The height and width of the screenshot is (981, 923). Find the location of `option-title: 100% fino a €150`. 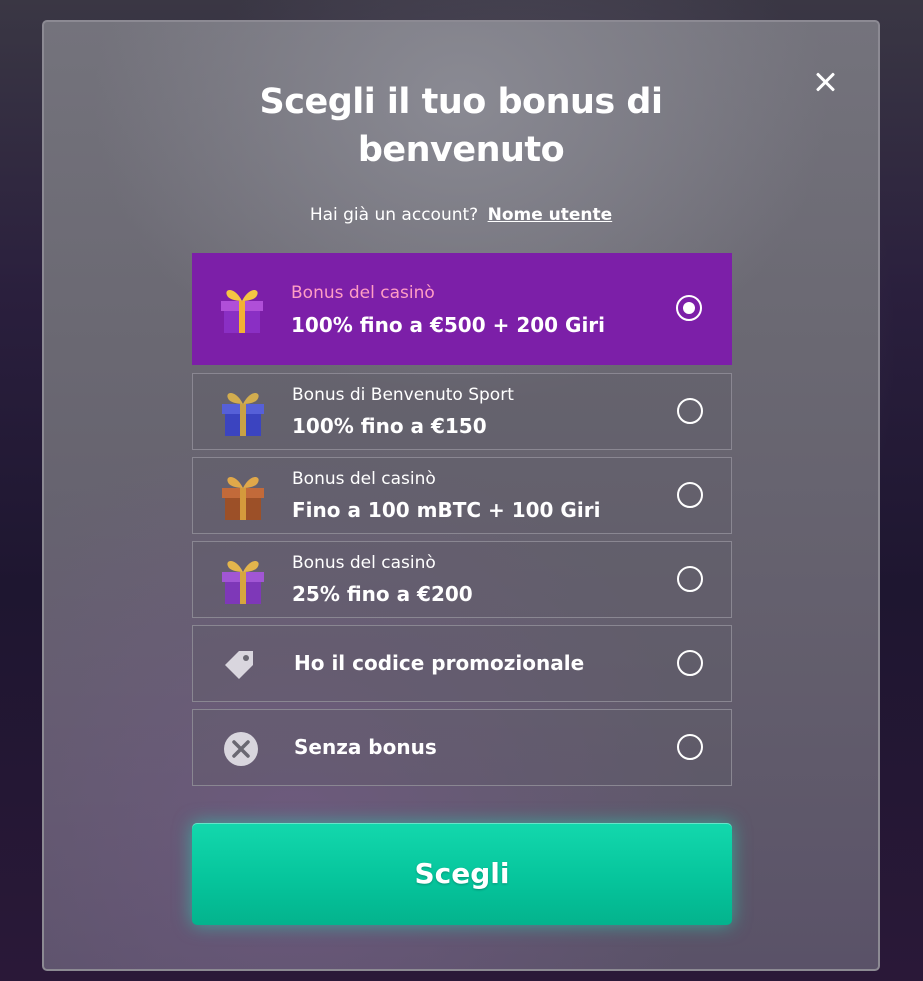

option-title: 100% fino a €150 is located at coordinates (389, 426).